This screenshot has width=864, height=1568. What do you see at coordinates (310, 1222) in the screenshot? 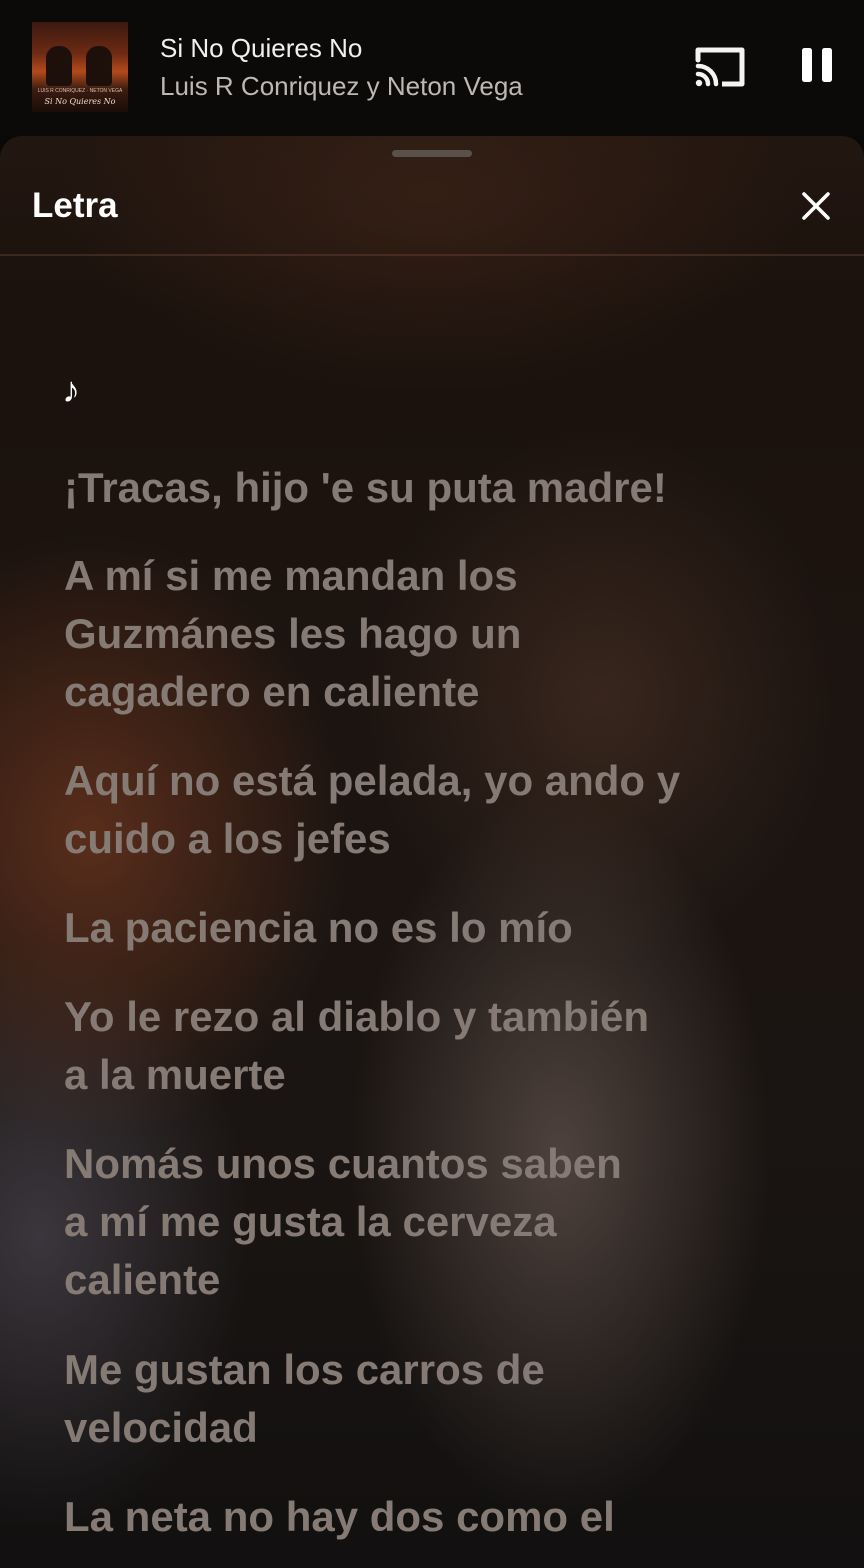
I see `lyric-line: a mí me gusta la cerveza` at bounding box center [310, 1222].